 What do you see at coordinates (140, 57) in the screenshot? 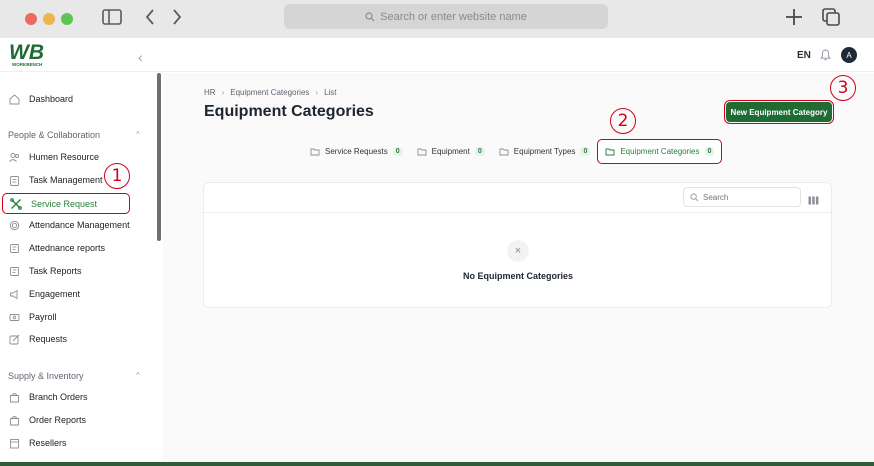
I see `collapse-sidebar-icon: ‹` at bounding box center [140, 57].